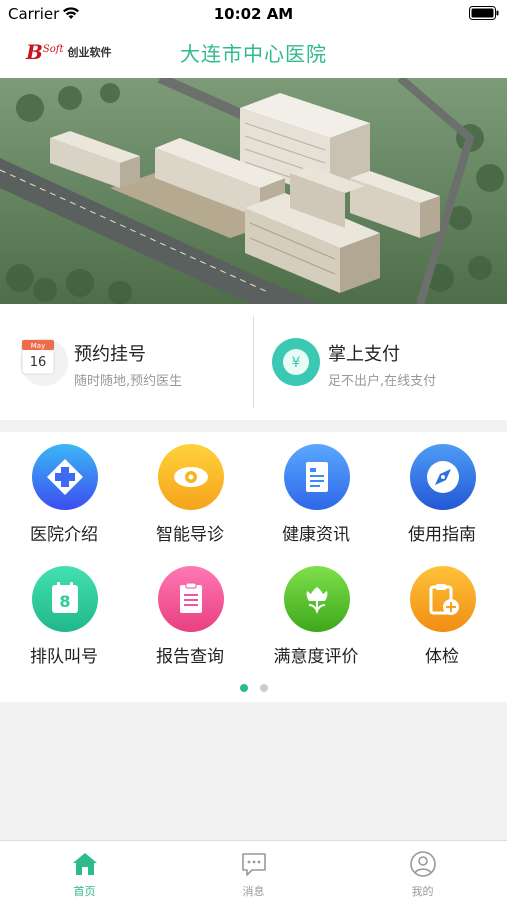  I want to click on home-icon, so click(85, 864).